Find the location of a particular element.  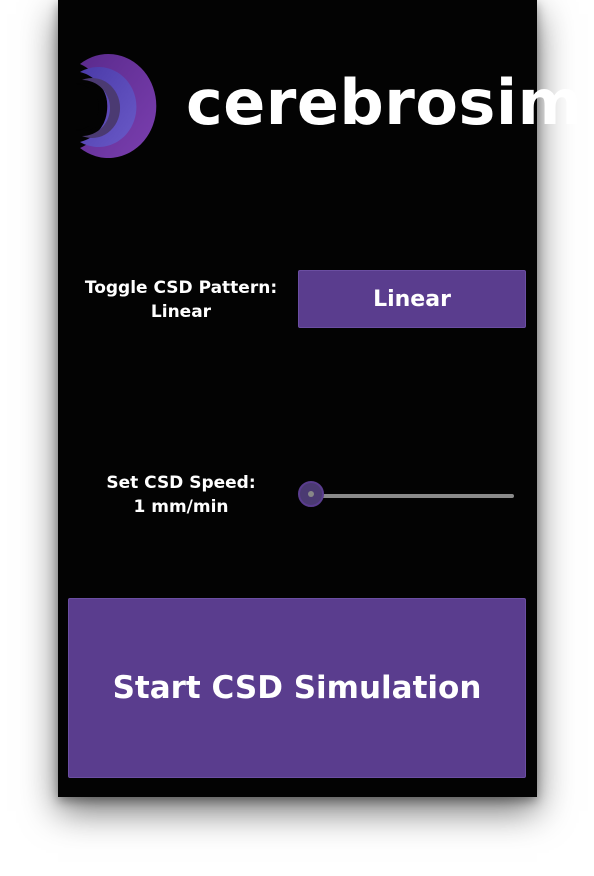

pattern-label: Toggle CSD Pattern: Linear is located at coordinates (181, 300).